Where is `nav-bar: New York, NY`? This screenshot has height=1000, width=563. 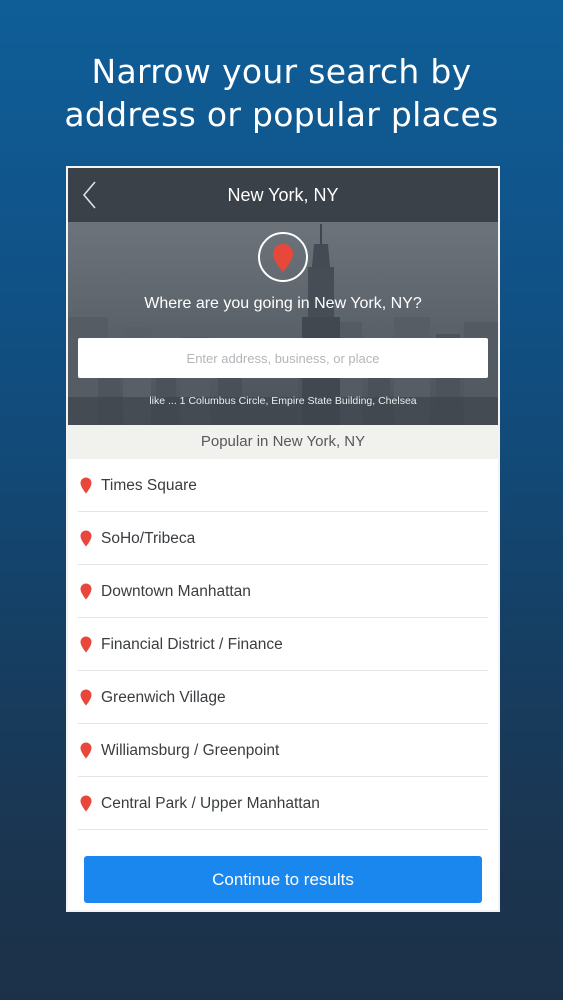 nav-bar: New York, NY is located at coordinates (283, 195).